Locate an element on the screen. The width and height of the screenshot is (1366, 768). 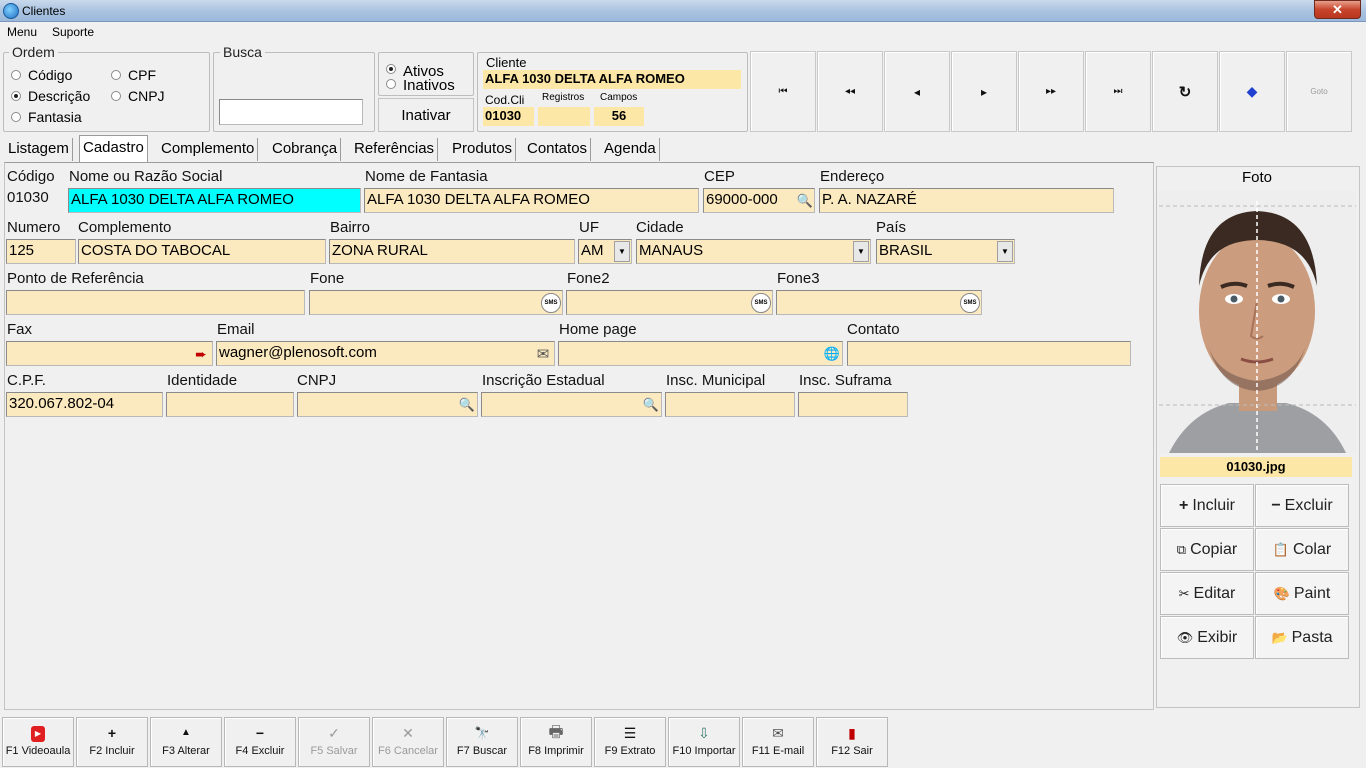
fone3-field is located at coordinates (879, 302).